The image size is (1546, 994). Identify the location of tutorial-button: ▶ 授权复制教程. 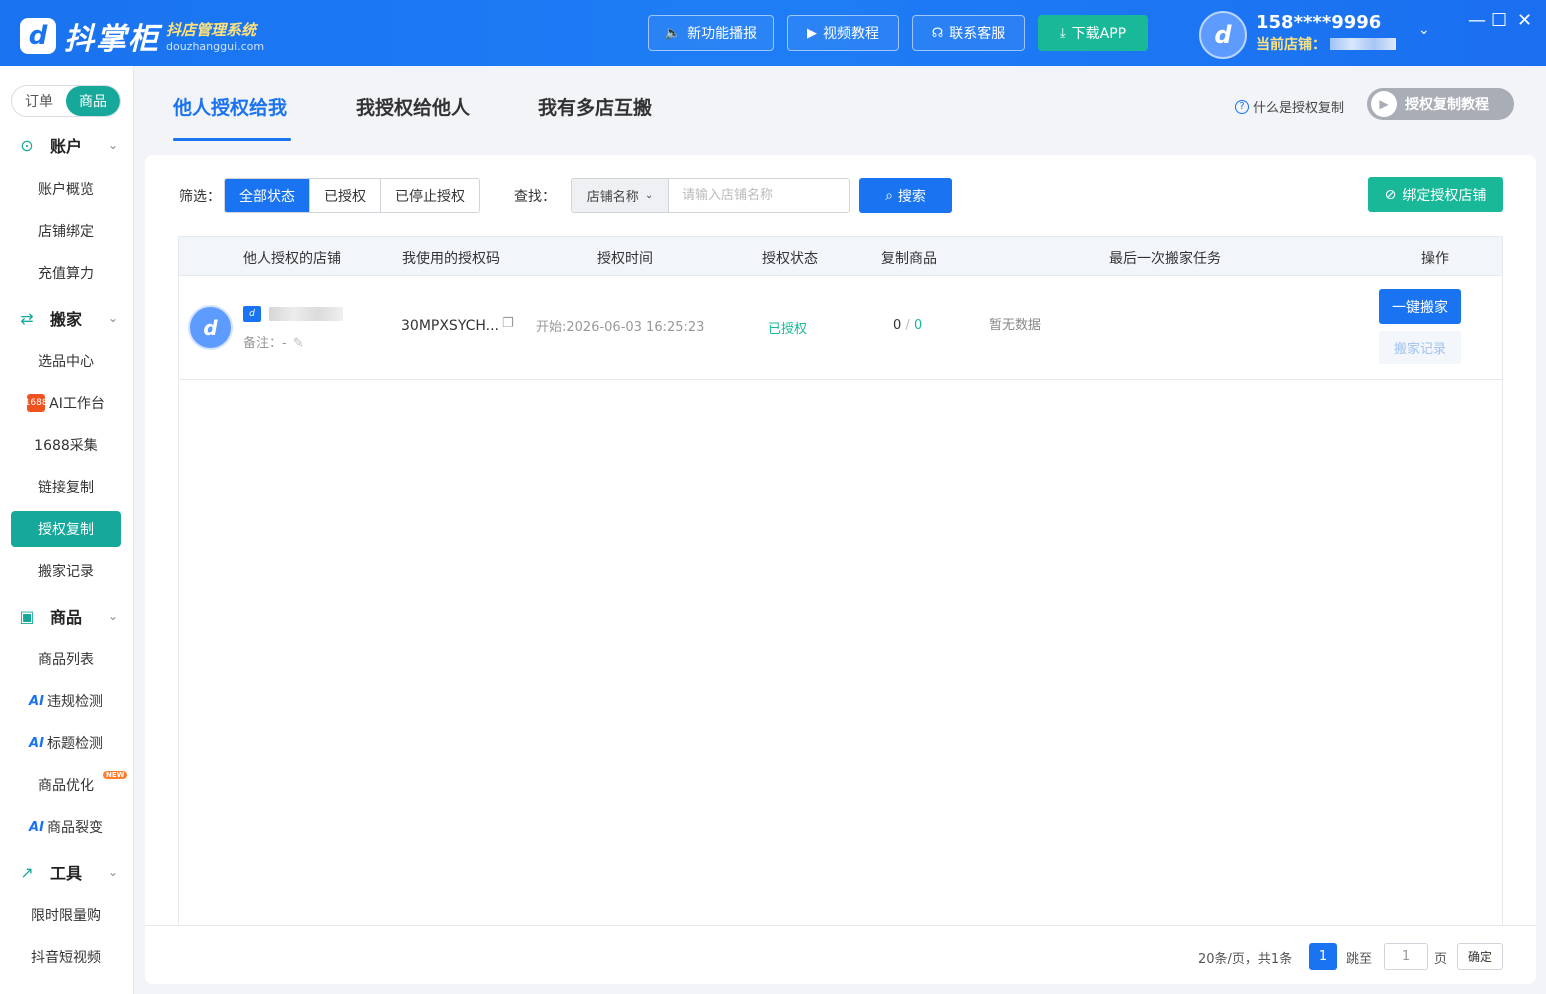
(1440, 104).